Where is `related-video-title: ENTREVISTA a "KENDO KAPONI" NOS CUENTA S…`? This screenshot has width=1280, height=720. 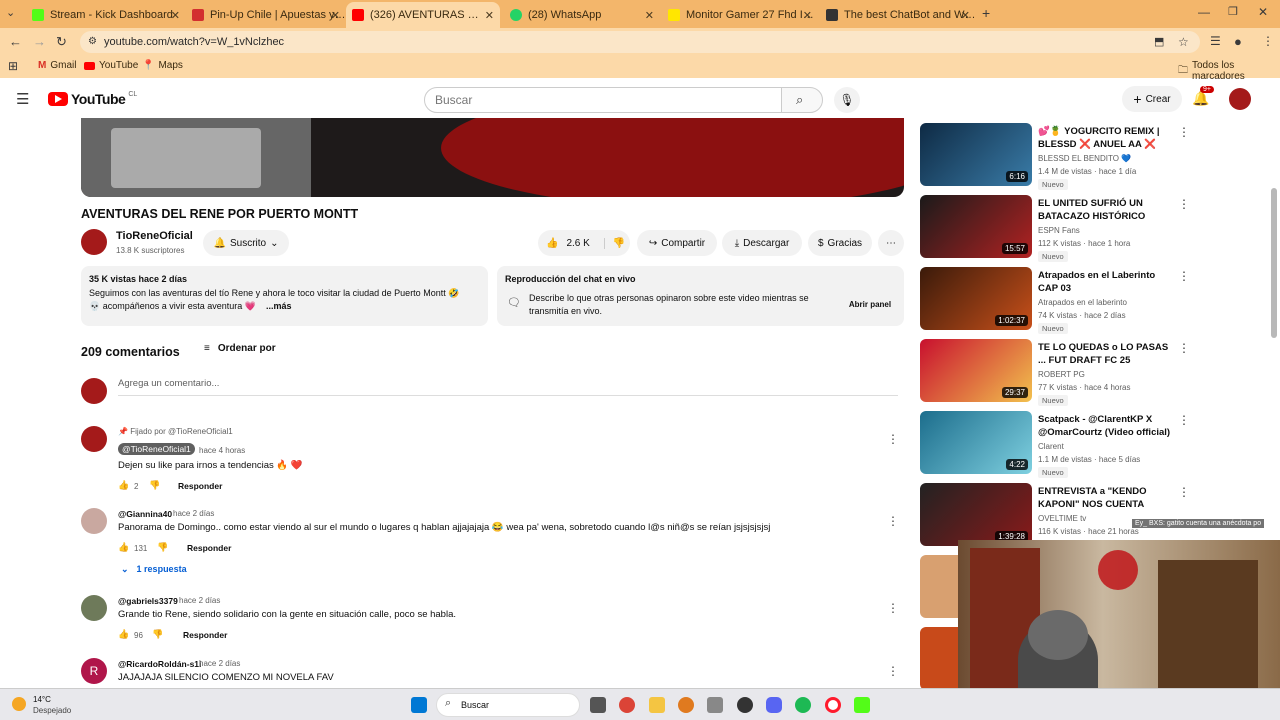 related-video-title: ENTREVISTA a "KENDO KAPONI" NOS CUENTA S… is located at coordinates (1105, 498).